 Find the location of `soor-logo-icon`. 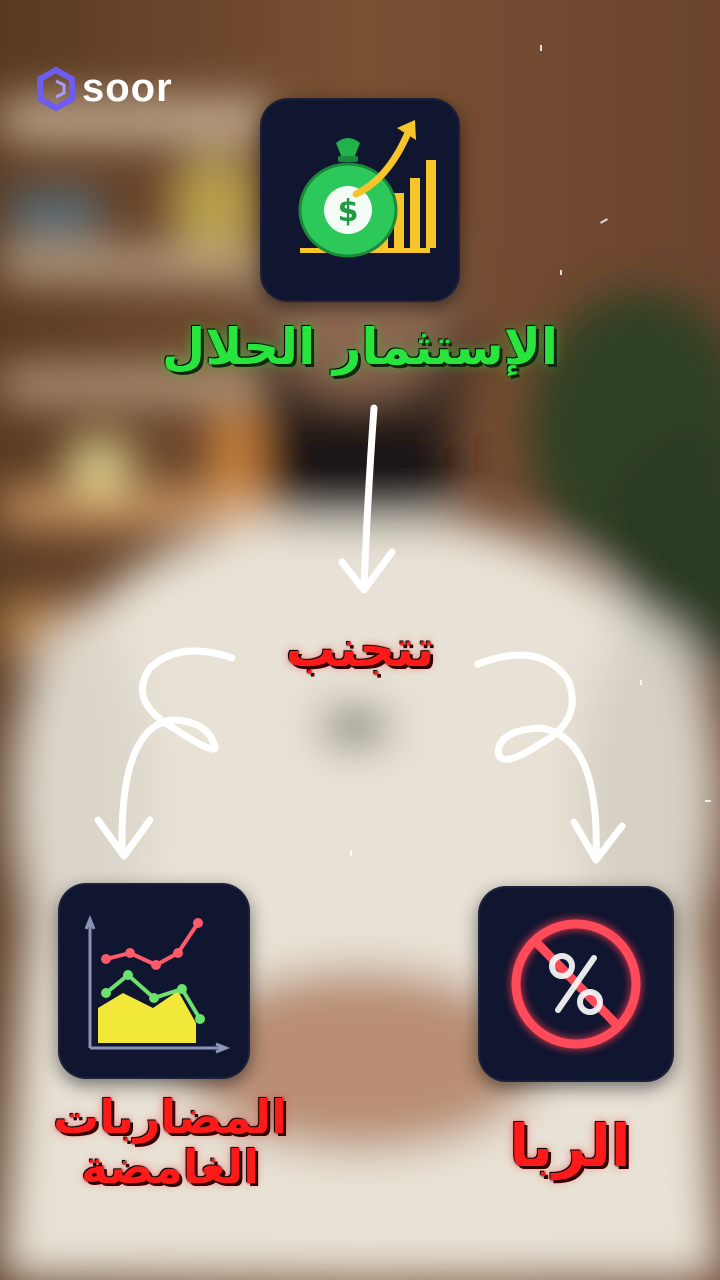

soor-logo-icon is located at coordinates (56, 88).